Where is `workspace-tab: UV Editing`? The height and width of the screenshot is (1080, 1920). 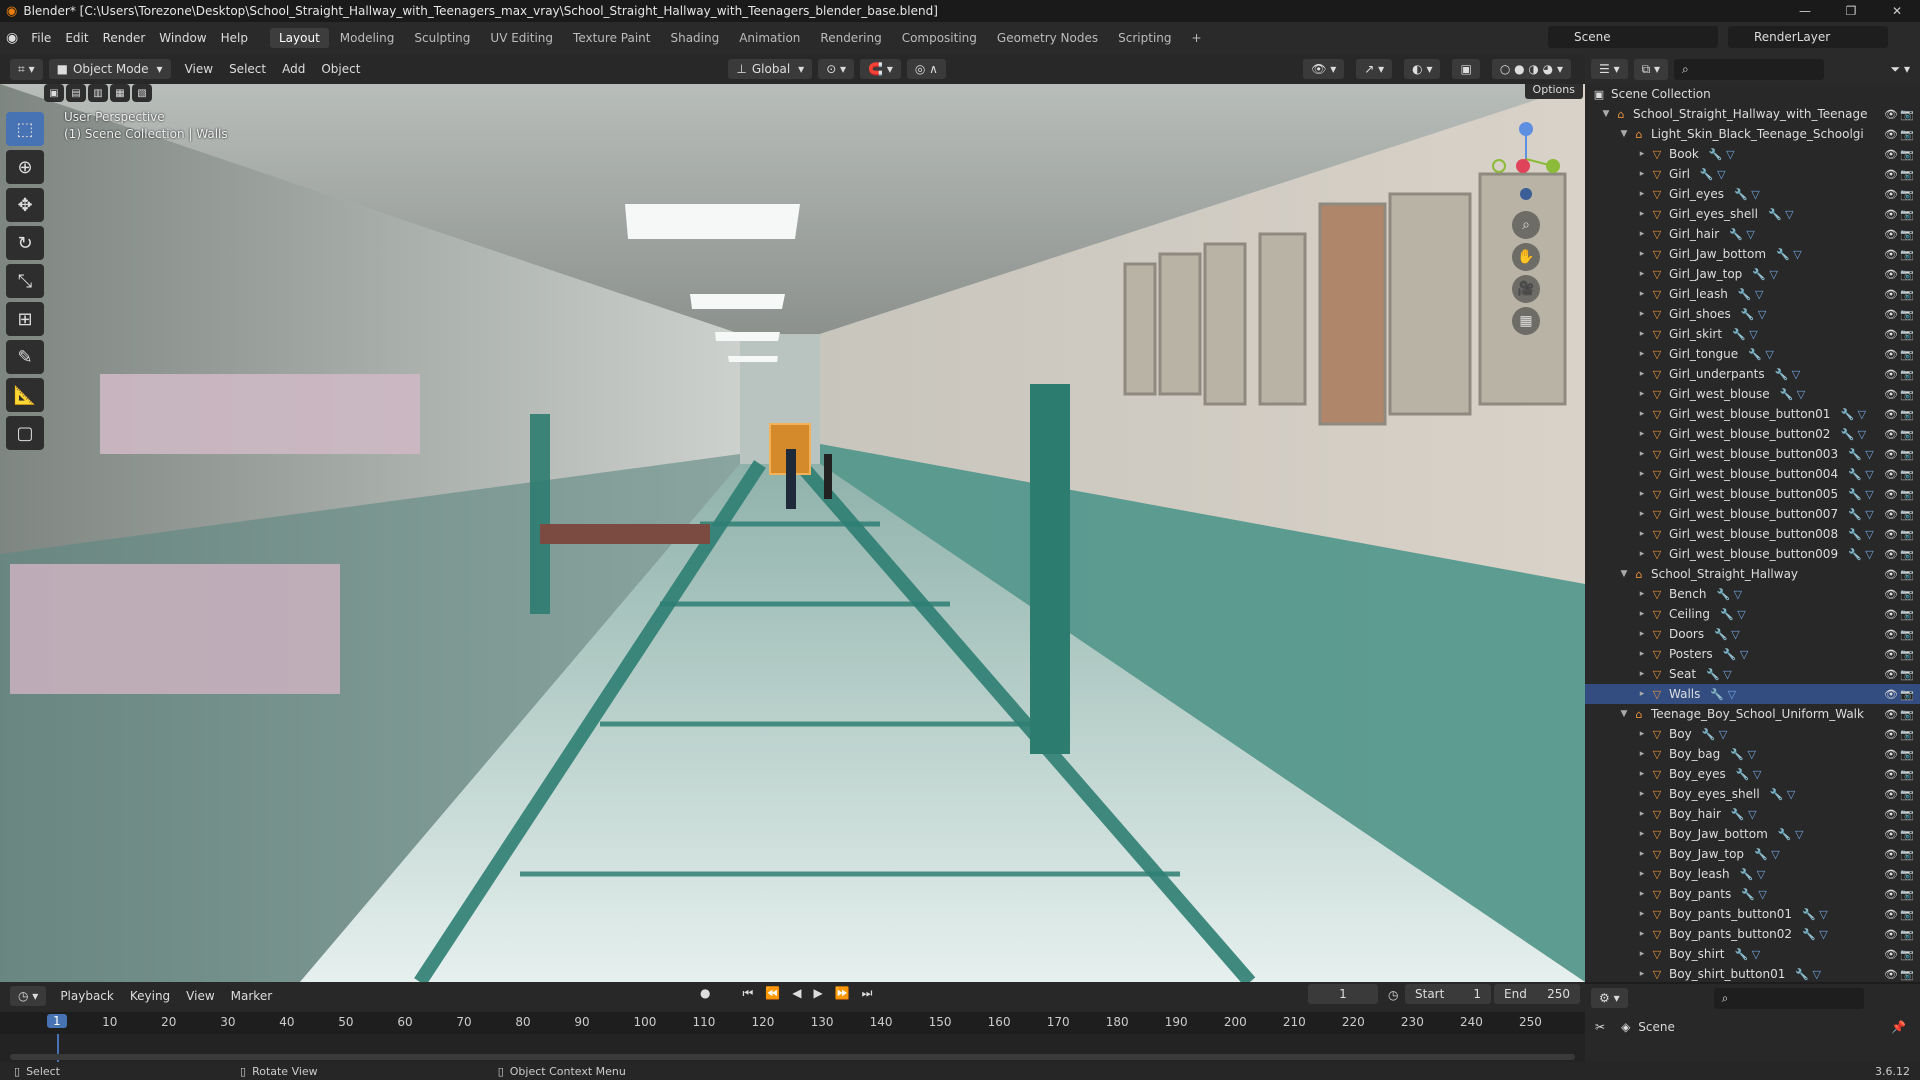 workspace-tab: UV Editing is located at coordinates (521, 38).